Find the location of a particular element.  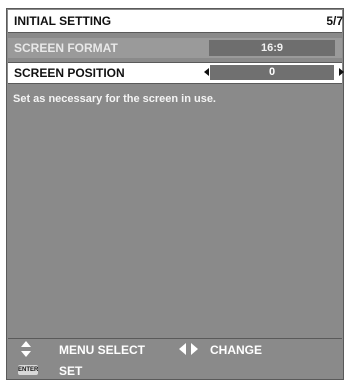

up-down-arrow-icon is located at coordinates (26, 350).